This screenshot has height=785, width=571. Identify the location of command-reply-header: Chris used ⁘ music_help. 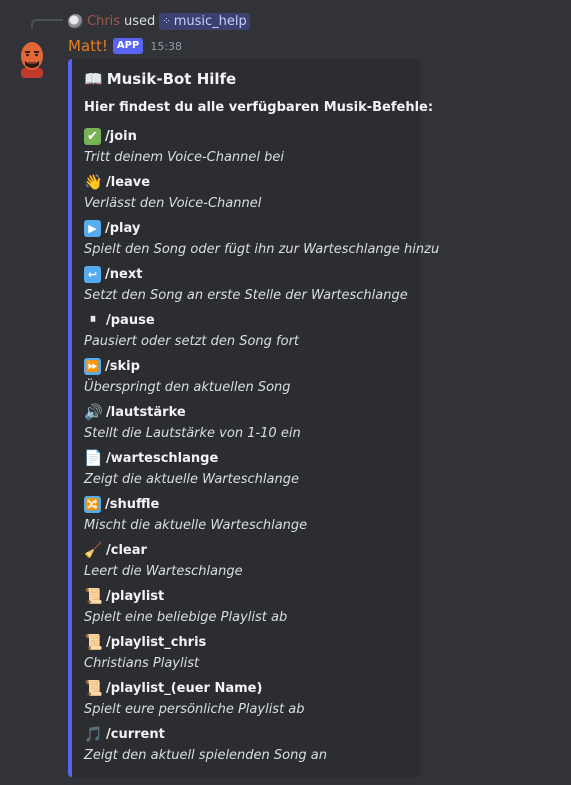
(159, 21).